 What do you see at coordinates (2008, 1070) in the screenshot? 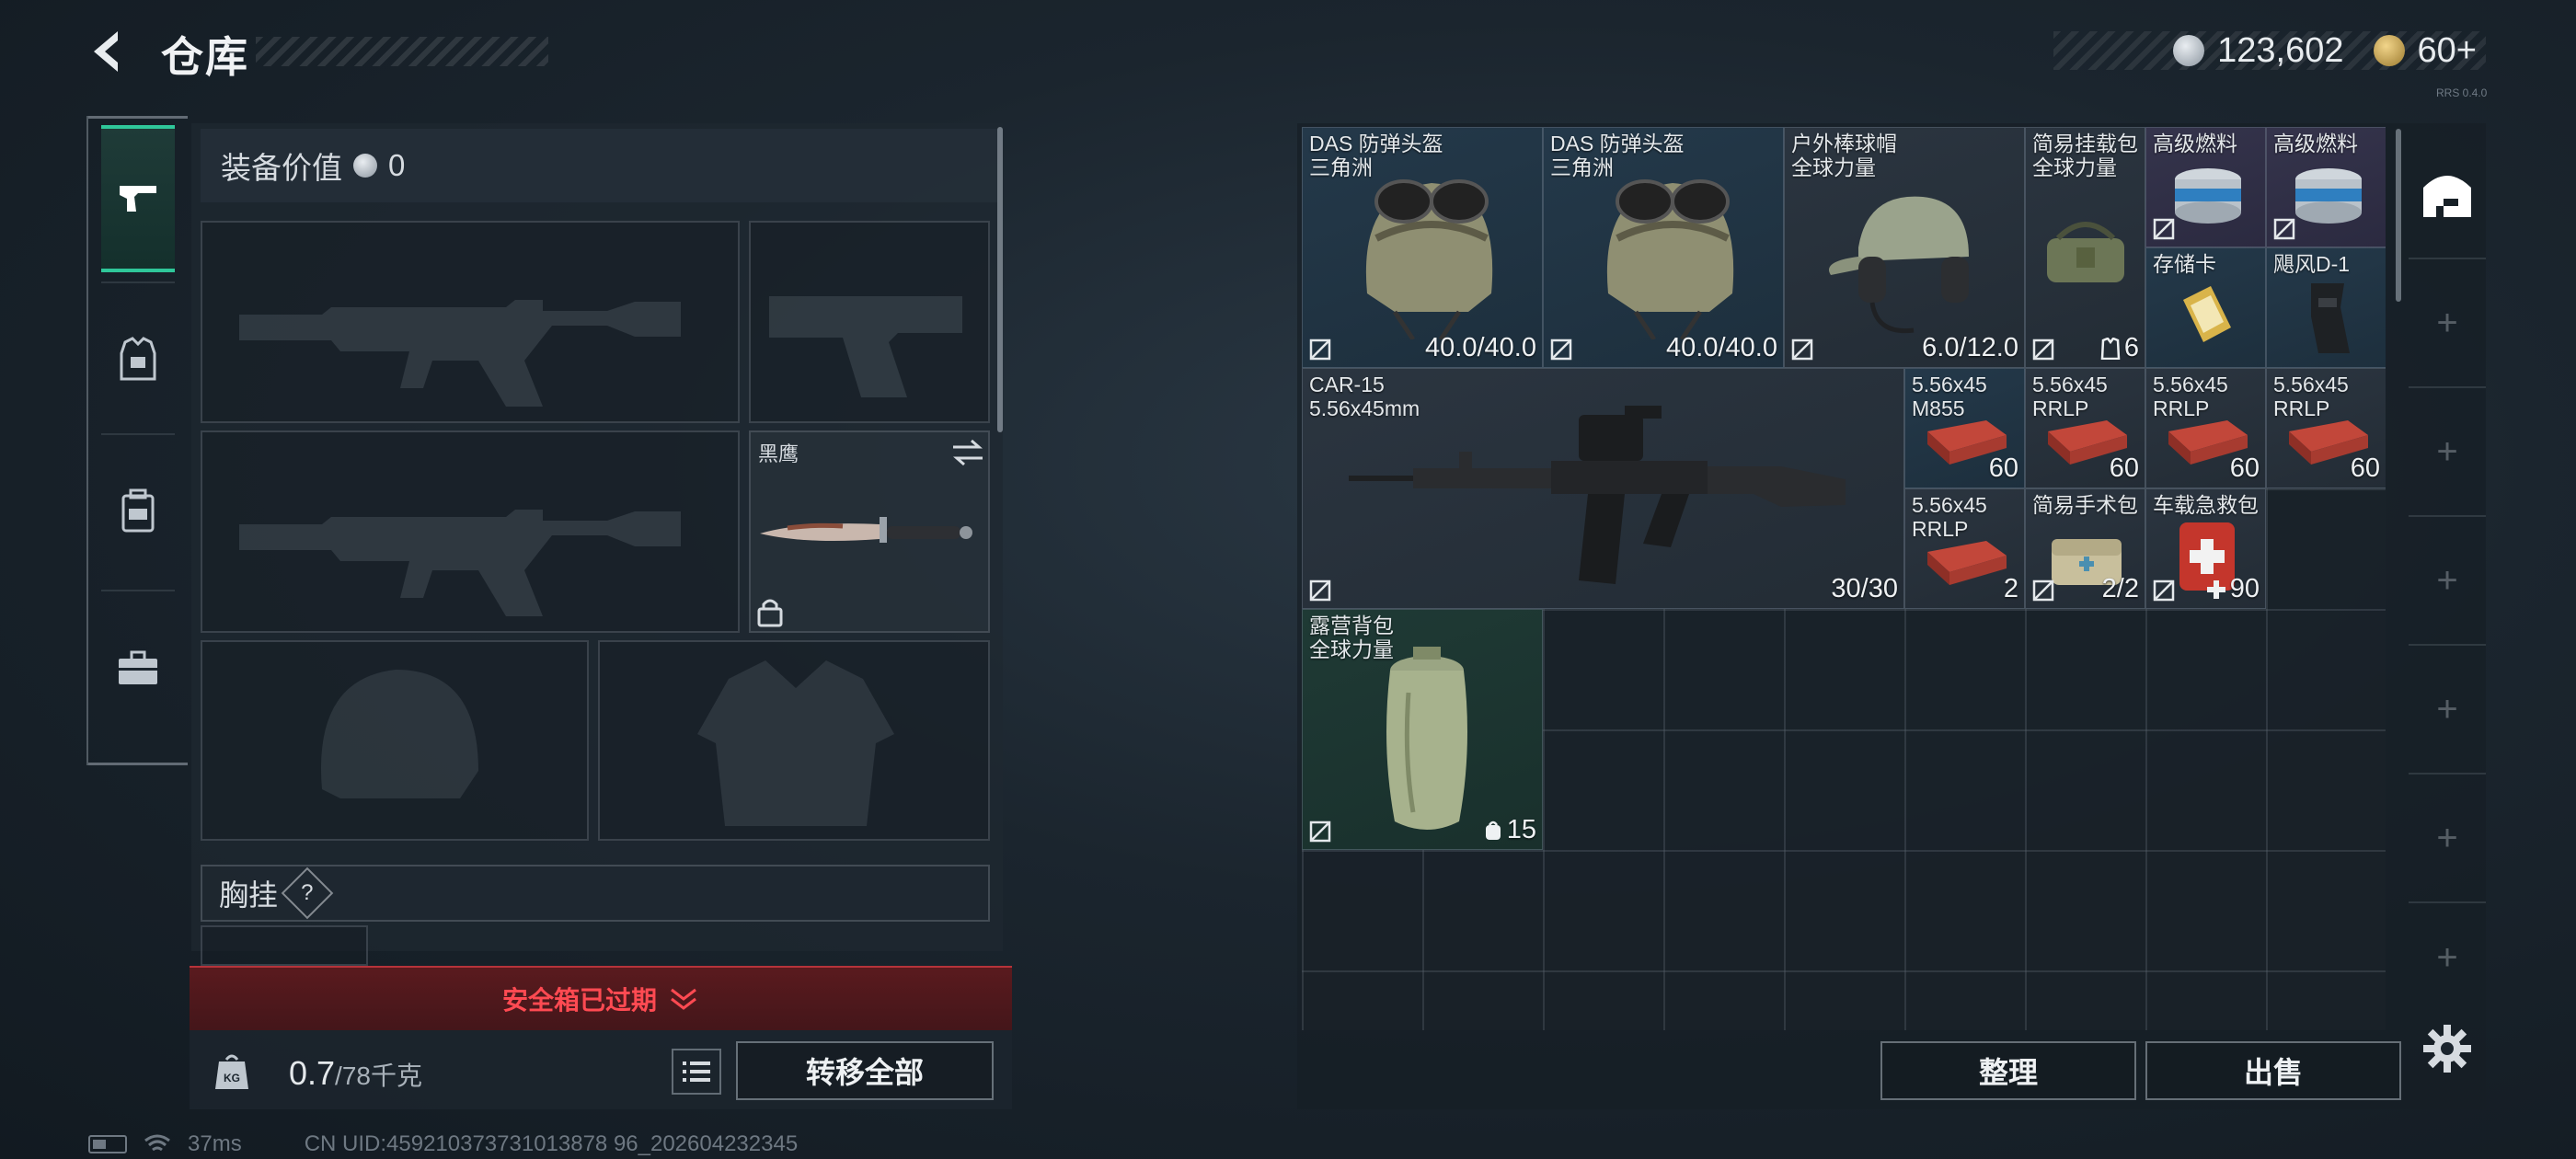
I see `sort-button: 整理` at bounding box center [2008, 1070].